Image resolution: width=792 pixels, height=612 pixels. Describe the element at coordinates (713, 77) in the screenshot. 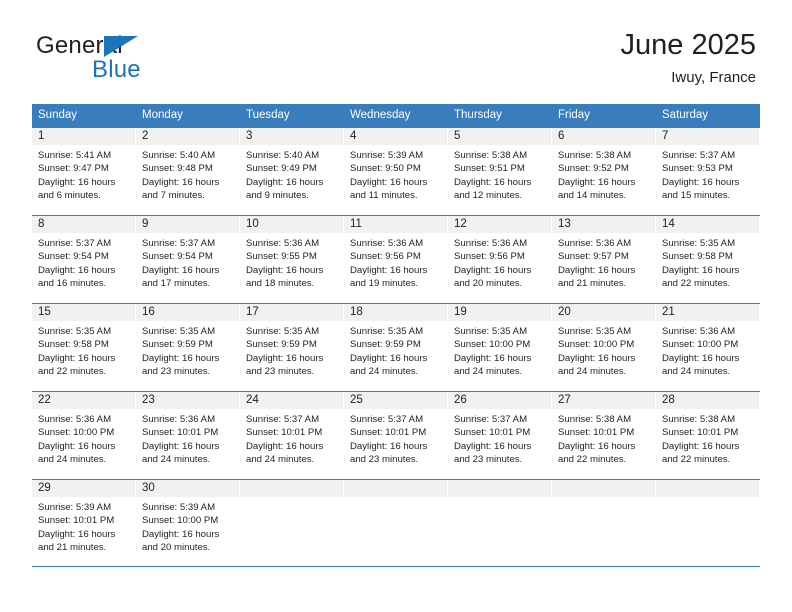

I see `page-subtitle-location: Iwuy, France` at that location.